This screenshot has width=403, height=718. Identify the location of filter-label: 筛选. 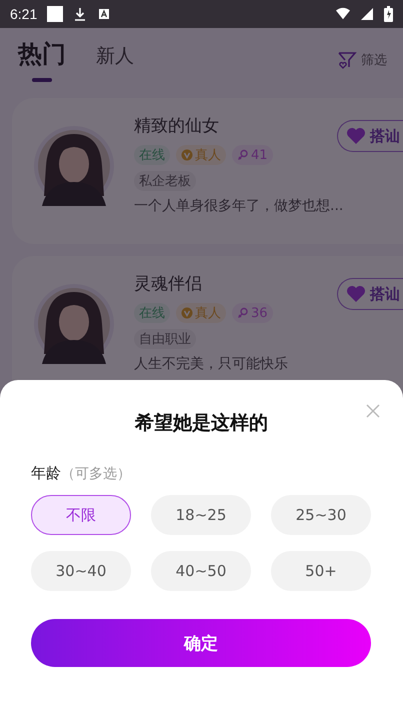
(374, 60).